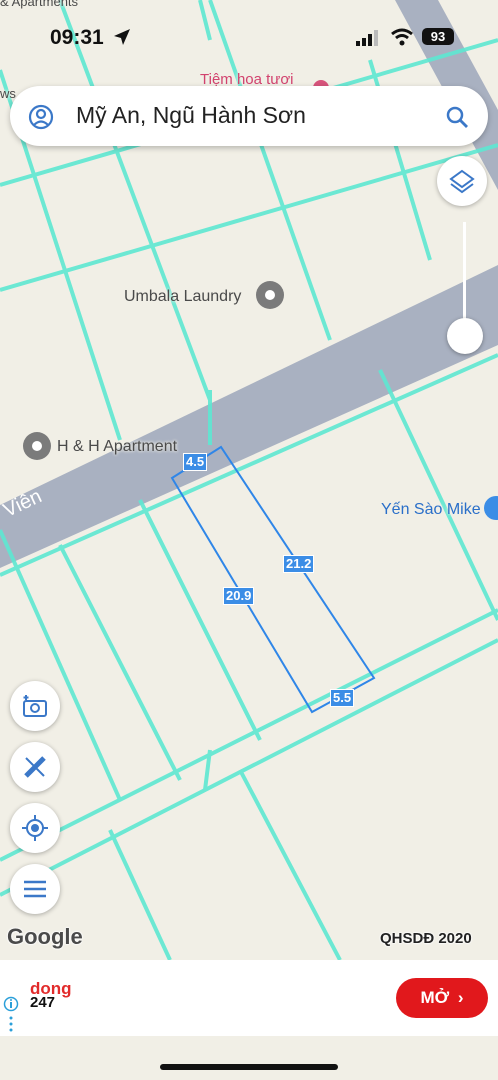  I want to click on my-location-button, so click(35, 828).